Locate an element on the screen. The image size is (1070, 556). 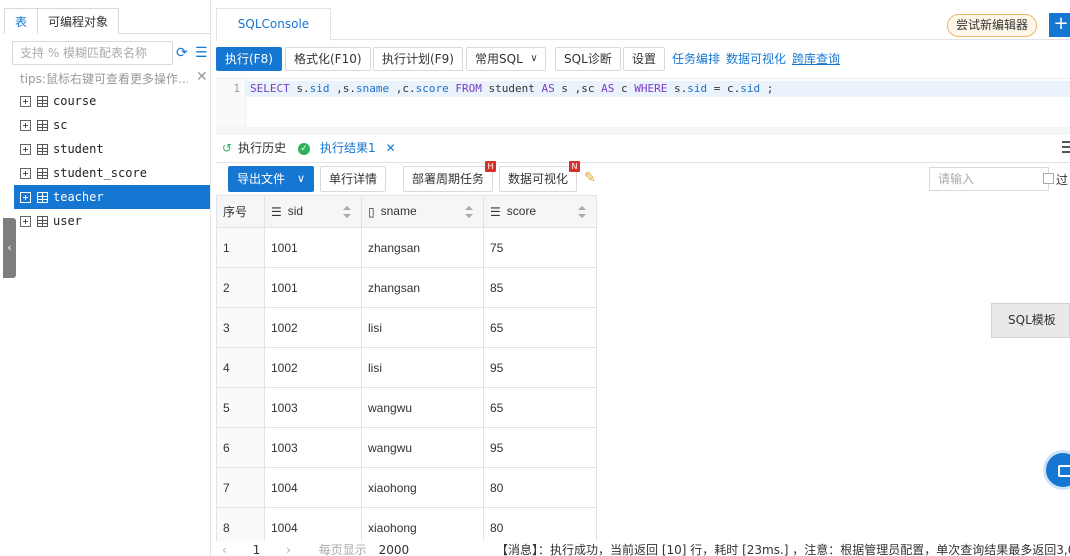
page-size-select: 2000 is located at coordinates (394, 549).